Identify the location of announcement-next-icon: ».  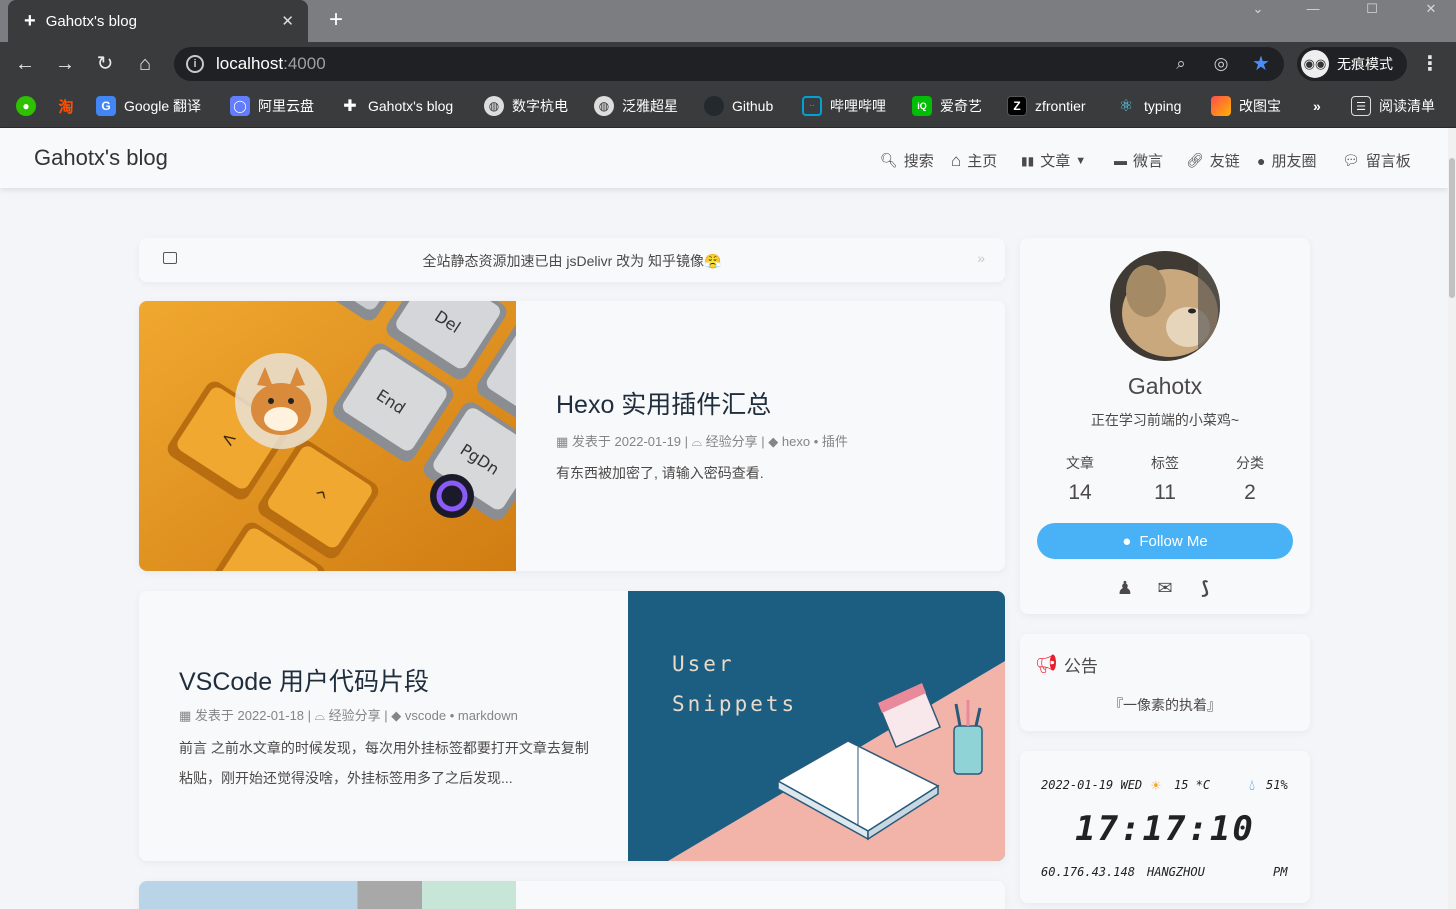
(981, 258).